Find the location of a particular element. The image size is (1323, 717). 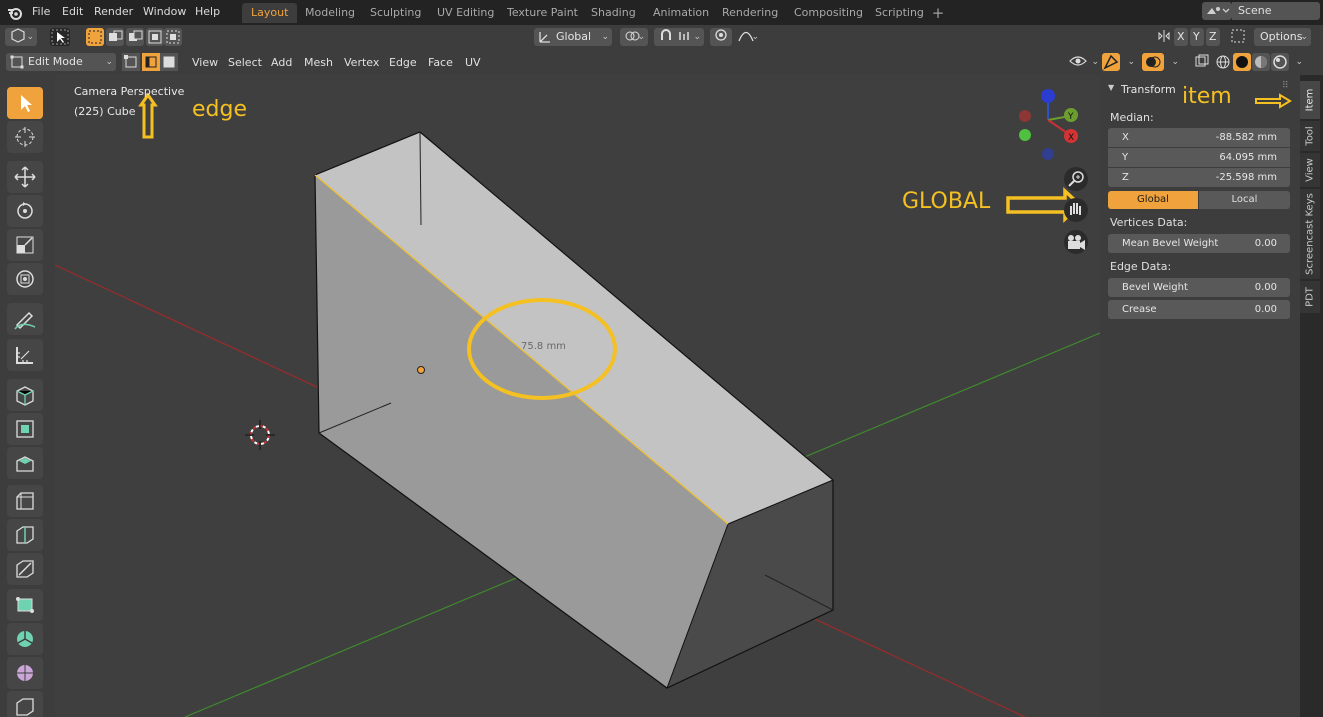

gizmo-dropdown: ⌄ is located at coordinates (1129, 62).